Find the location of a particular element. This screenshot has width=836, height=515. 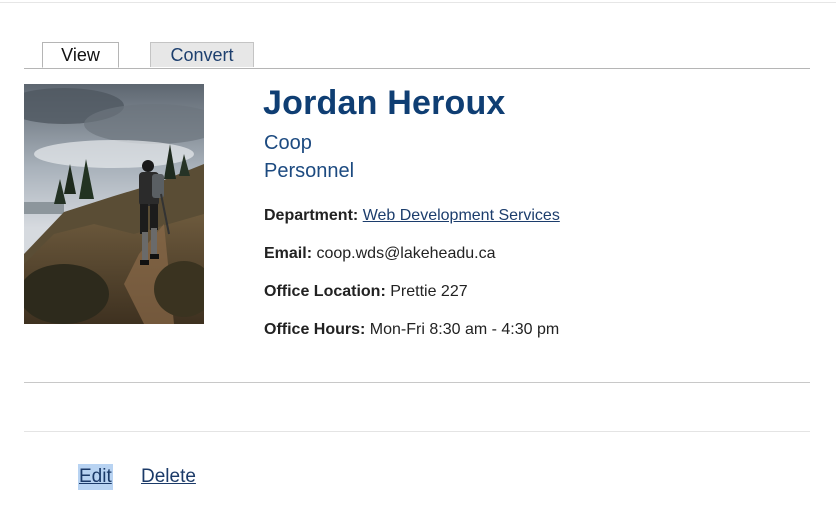

delete-link: Delete is located at coordinates (168, 477).